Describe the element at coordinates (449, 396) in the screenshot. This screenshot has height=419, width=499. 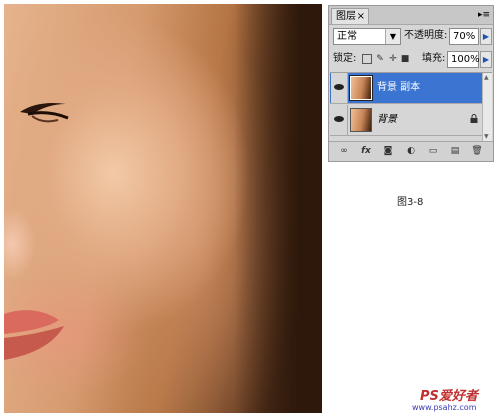
I see `watermark-logo: PS爱好者` at that location.